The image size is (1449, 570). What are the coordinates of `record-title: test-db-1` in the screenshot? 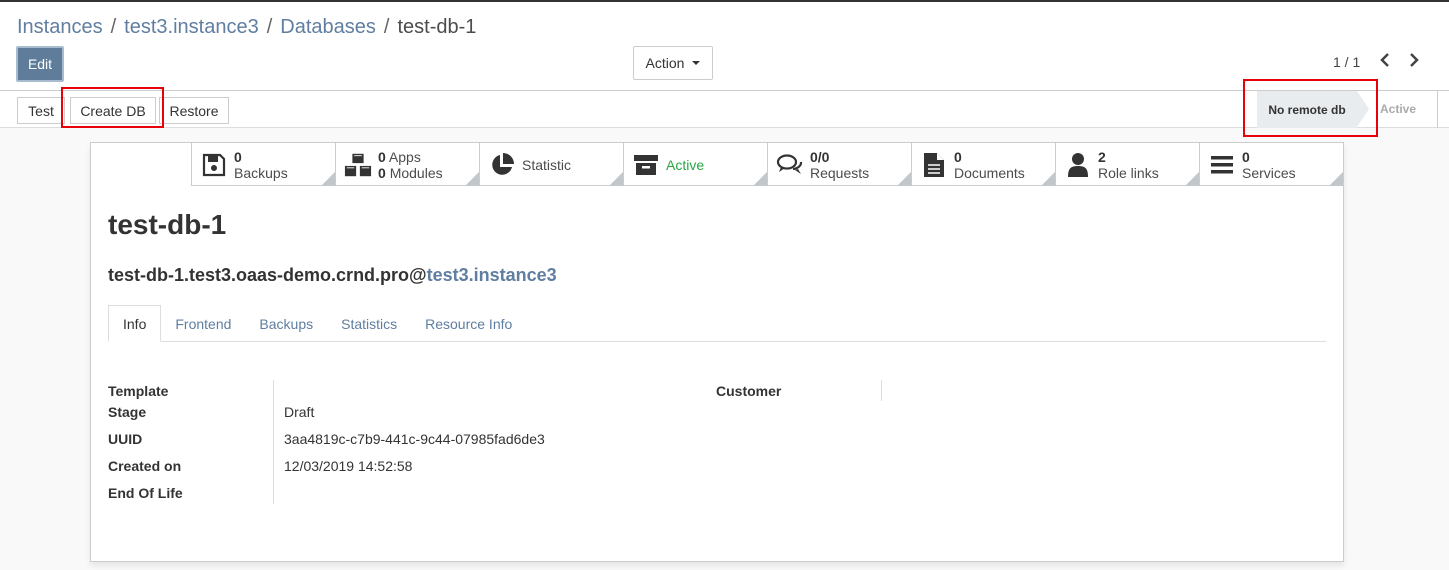 It's located at (167, 224).